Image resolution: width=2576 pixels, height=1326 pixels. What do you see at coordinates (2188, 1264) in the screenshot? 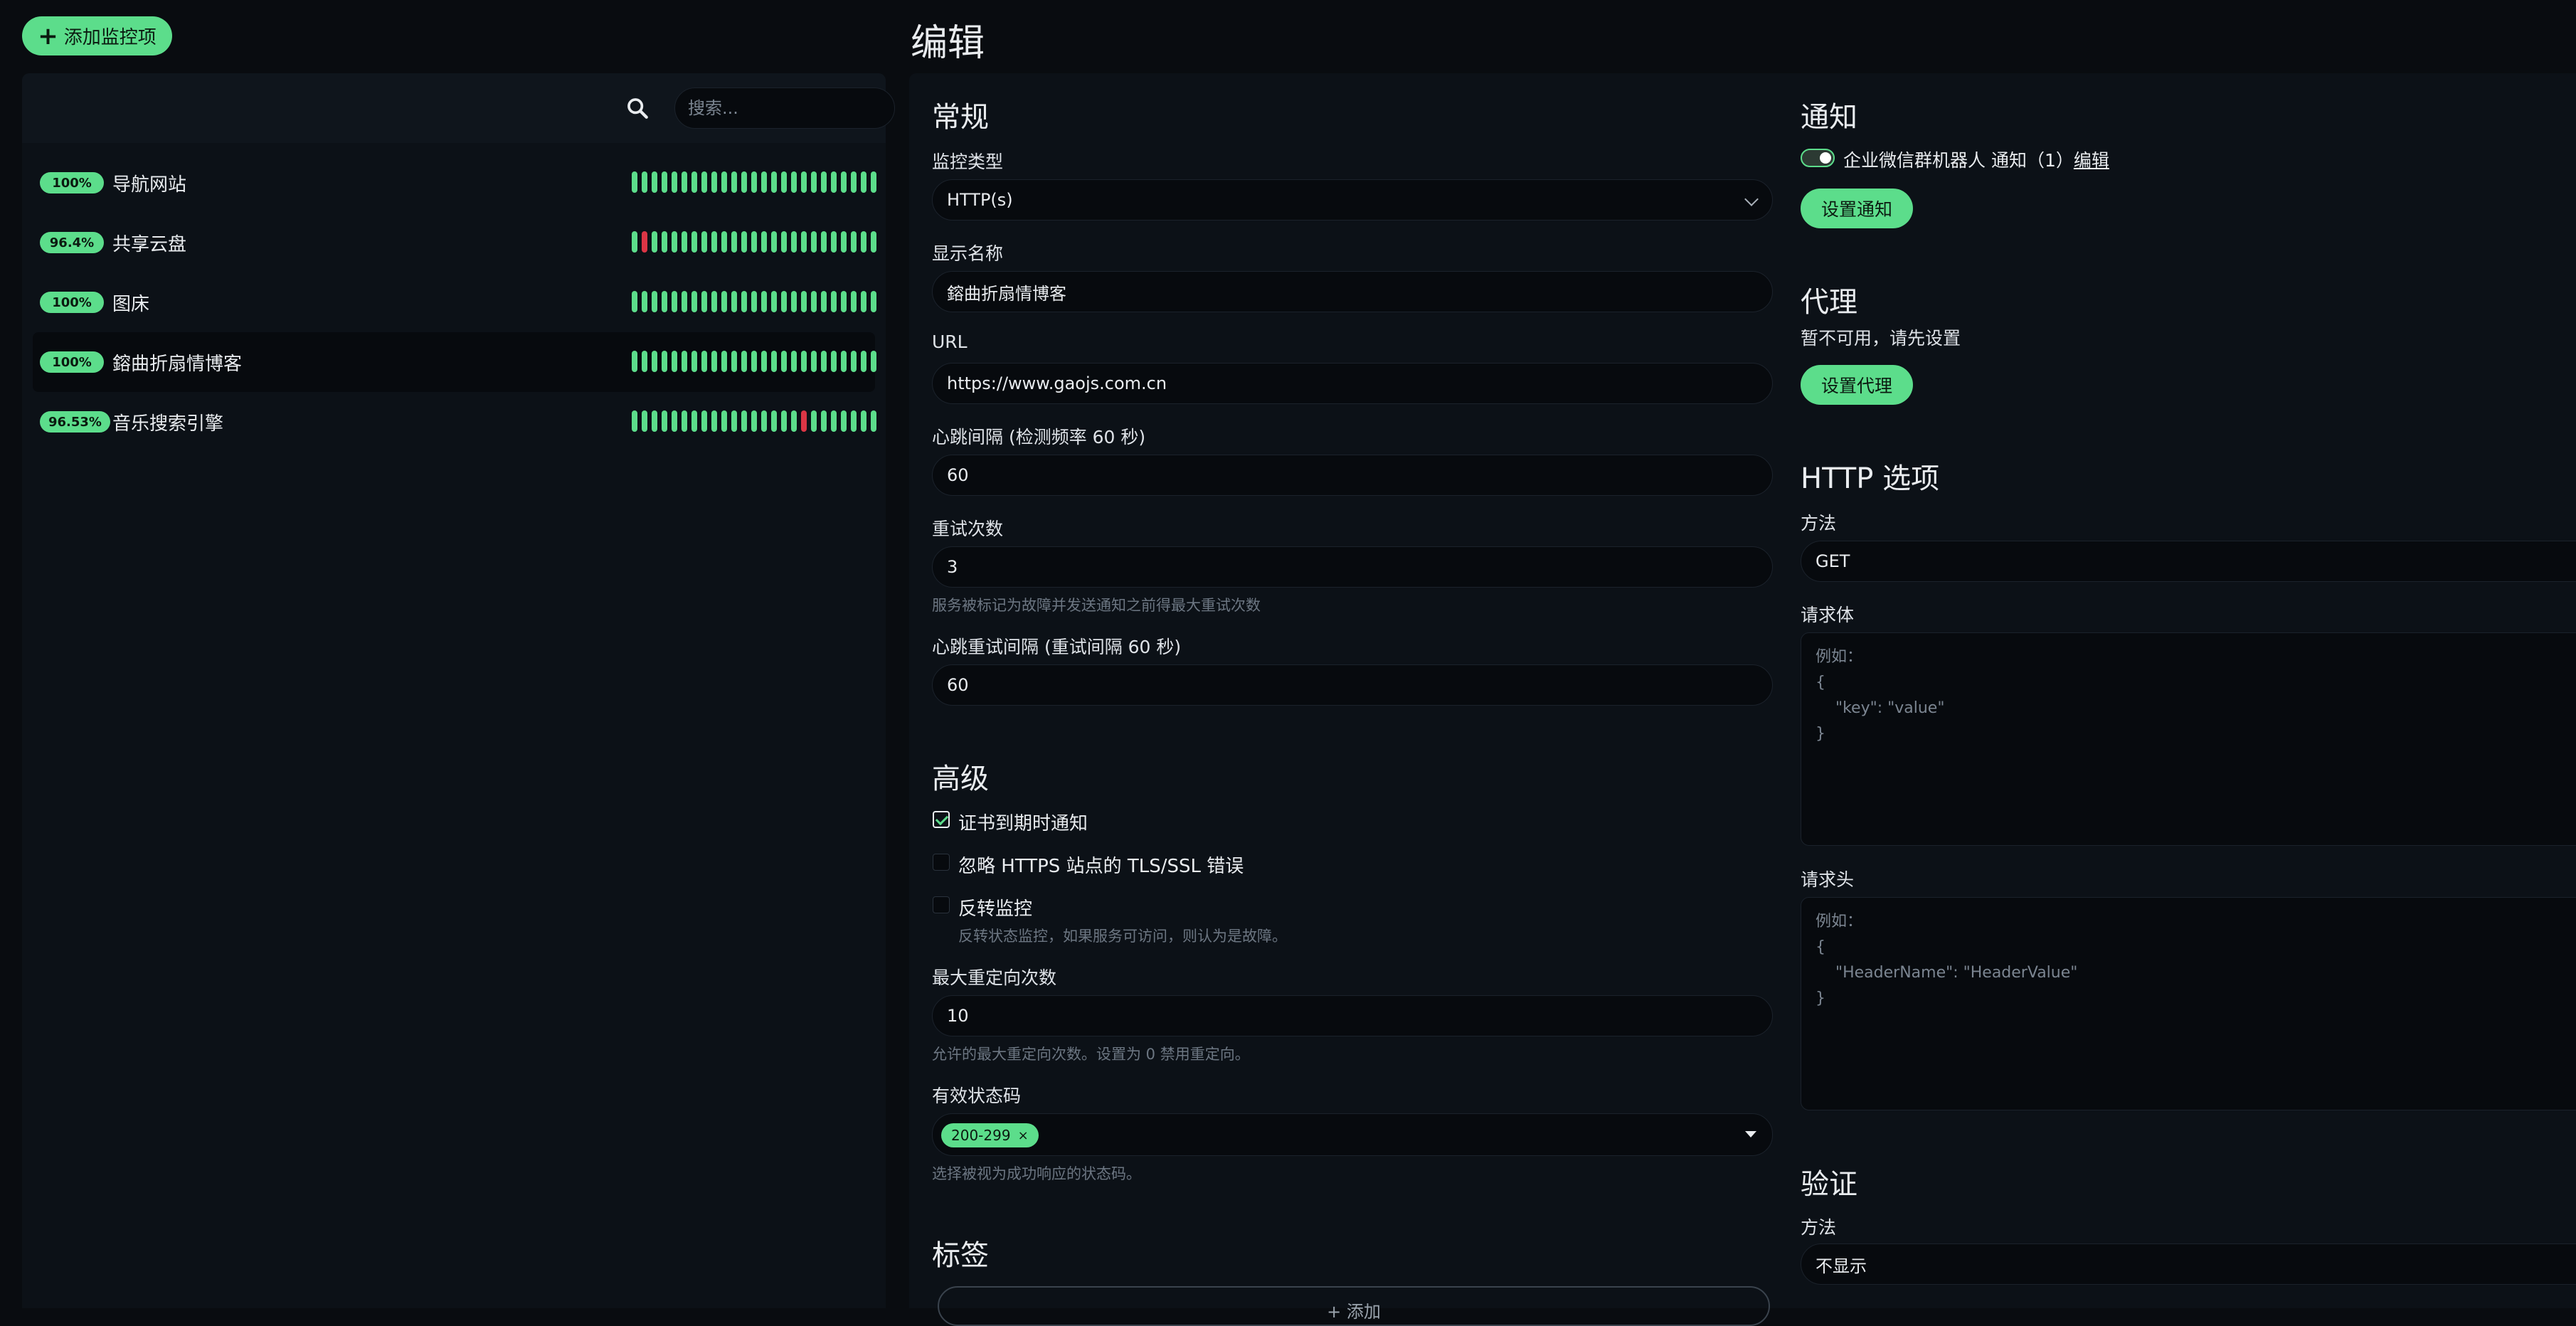
I see `auth-method-select: 不显示` at bounding box center [2188, 1264].